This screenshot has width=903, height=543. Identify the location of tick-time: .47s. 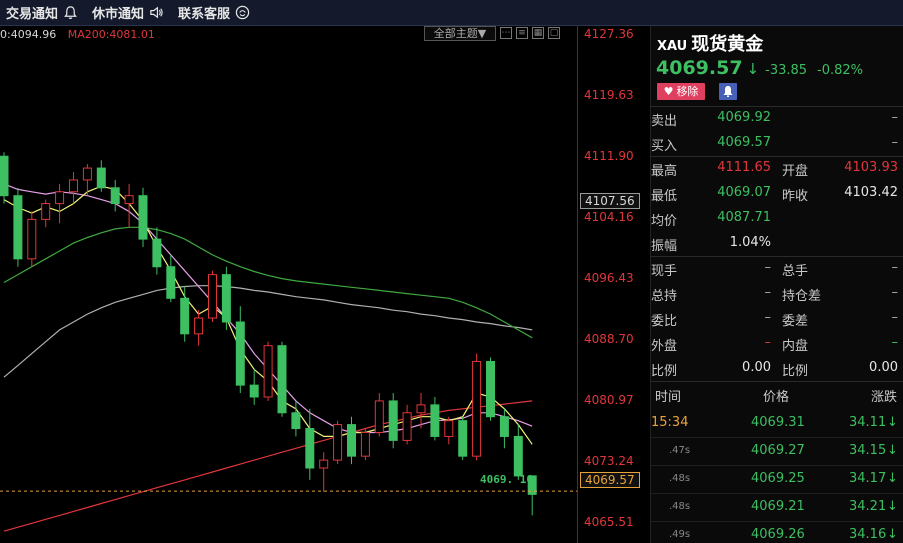
(680, 450).